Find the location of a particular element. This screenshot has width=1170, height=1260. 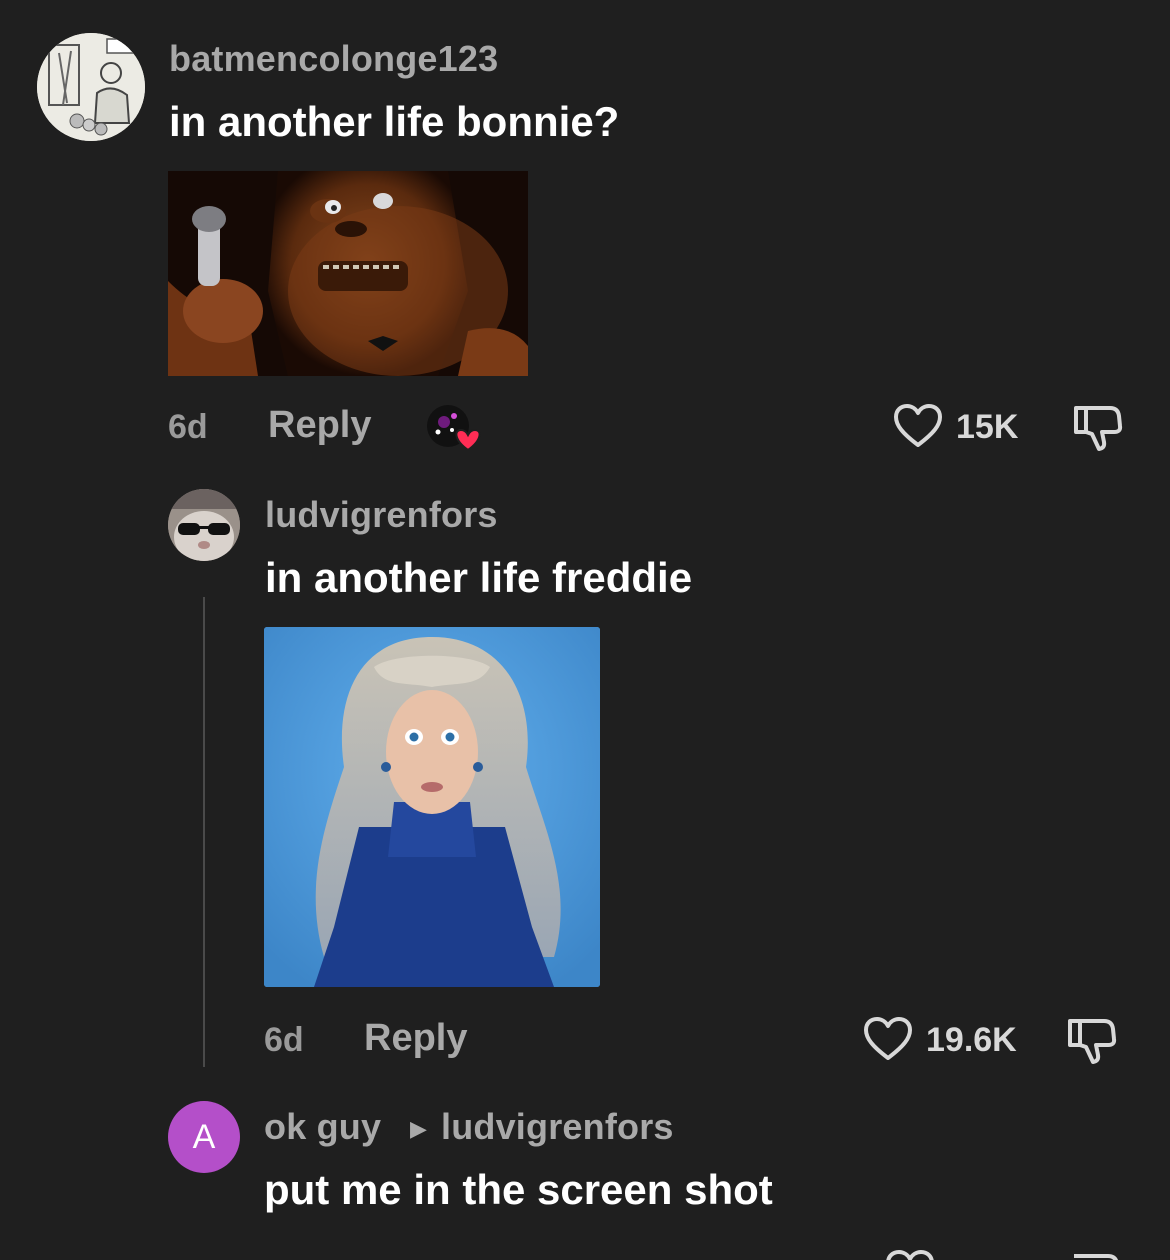

avatar-batmencolonge123 is located at coordinates (91, 87).